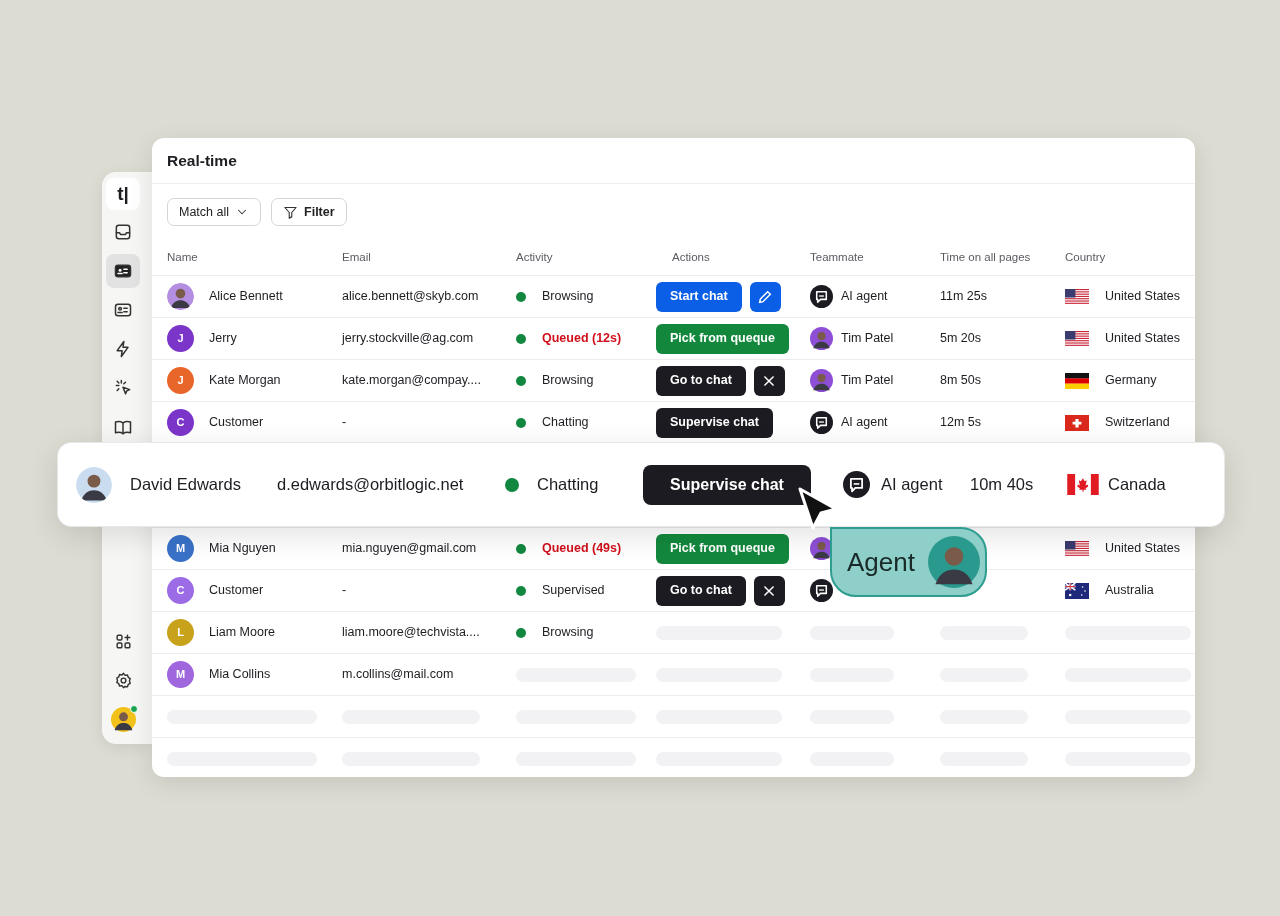  Describe the element at coordinates (410, 549) in the screenshot. I see `email-text: mia.nguyen@gmail.com` at that location.